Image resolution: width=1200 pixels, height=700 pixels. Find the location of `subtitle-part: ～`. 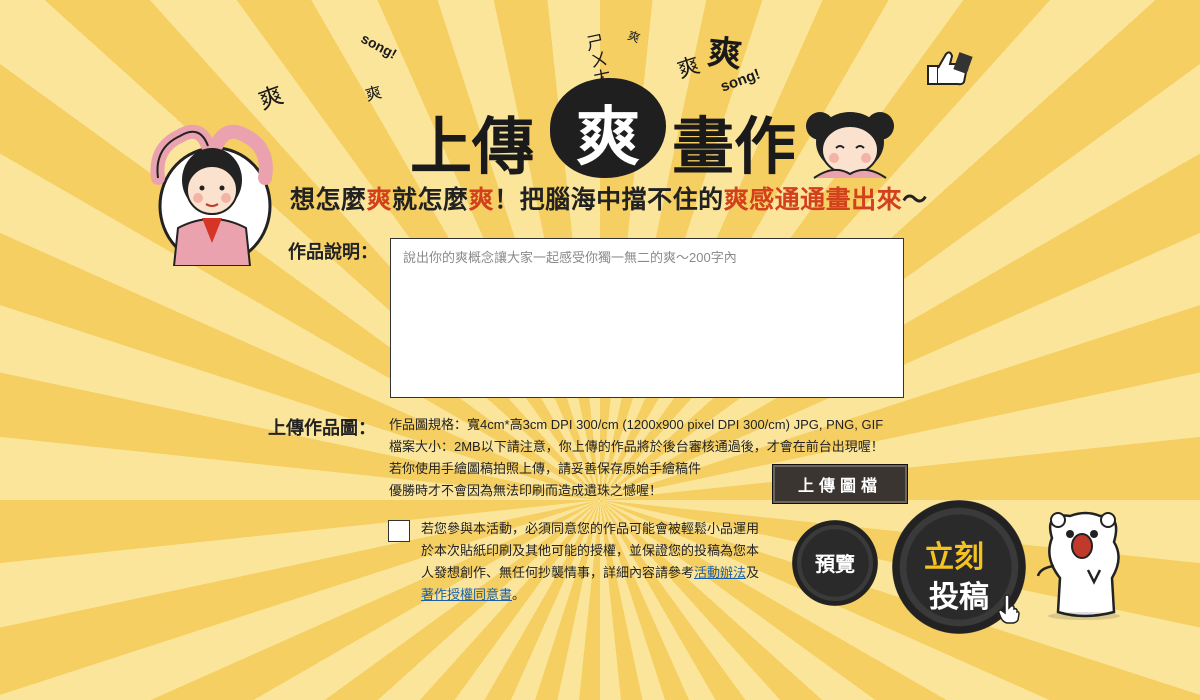

subtitle-part: ～ is located at coordinates (915, 199).